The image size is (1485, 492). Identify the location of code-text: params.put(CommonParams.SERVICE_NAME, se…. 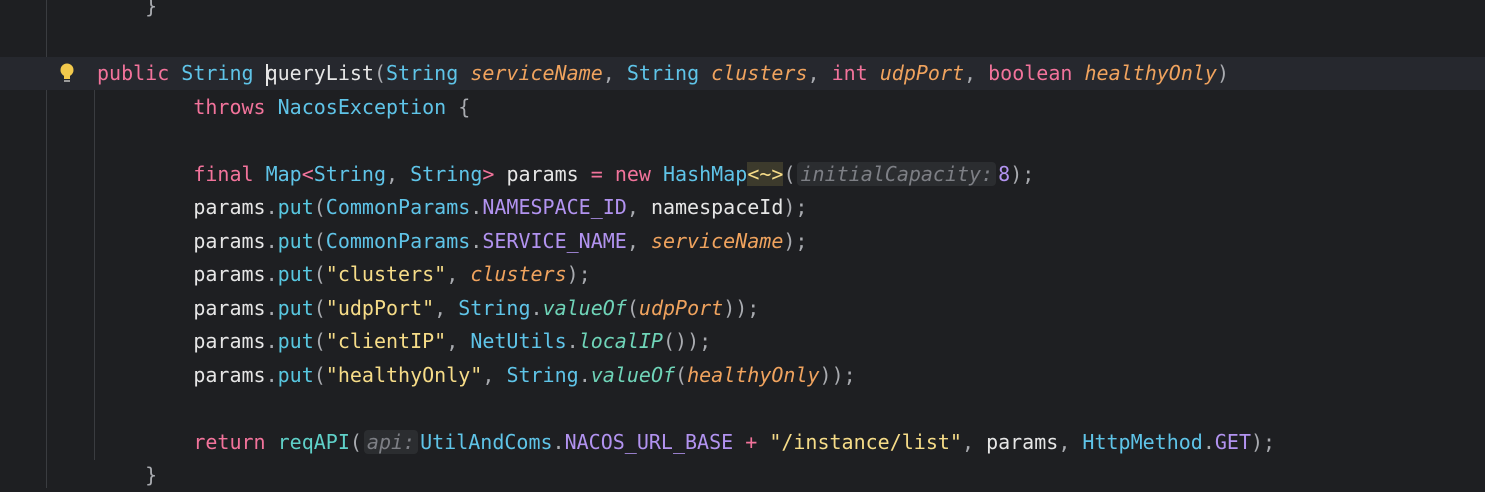
(452, 241).